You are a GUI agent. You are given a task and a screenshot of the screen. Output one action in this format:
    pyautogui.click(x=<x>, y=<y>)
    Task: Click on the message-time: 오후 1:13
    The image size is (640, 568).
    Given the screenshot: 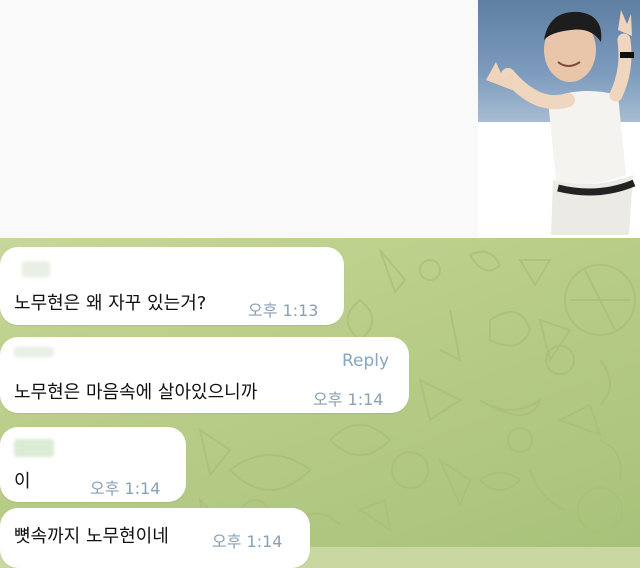 What is the action you would take?
    pyautogui.click(x=283, y=310)
    